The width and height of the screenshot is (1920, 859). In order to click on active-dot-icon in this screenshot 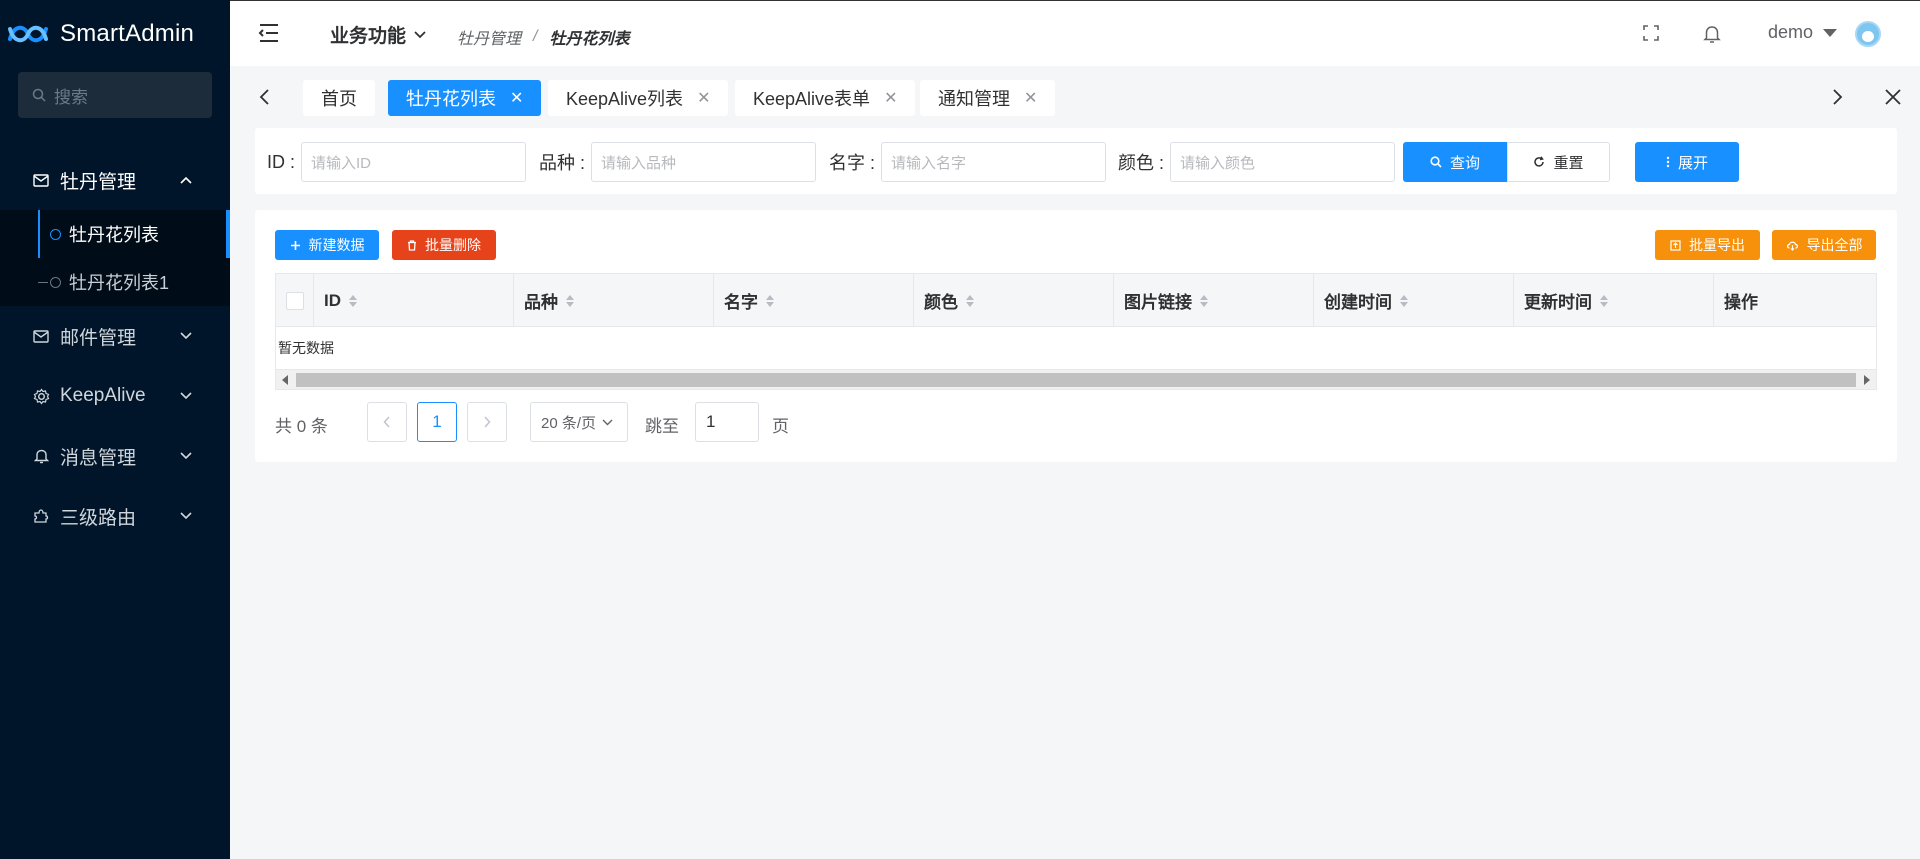, I will do `click(55, 234)`.